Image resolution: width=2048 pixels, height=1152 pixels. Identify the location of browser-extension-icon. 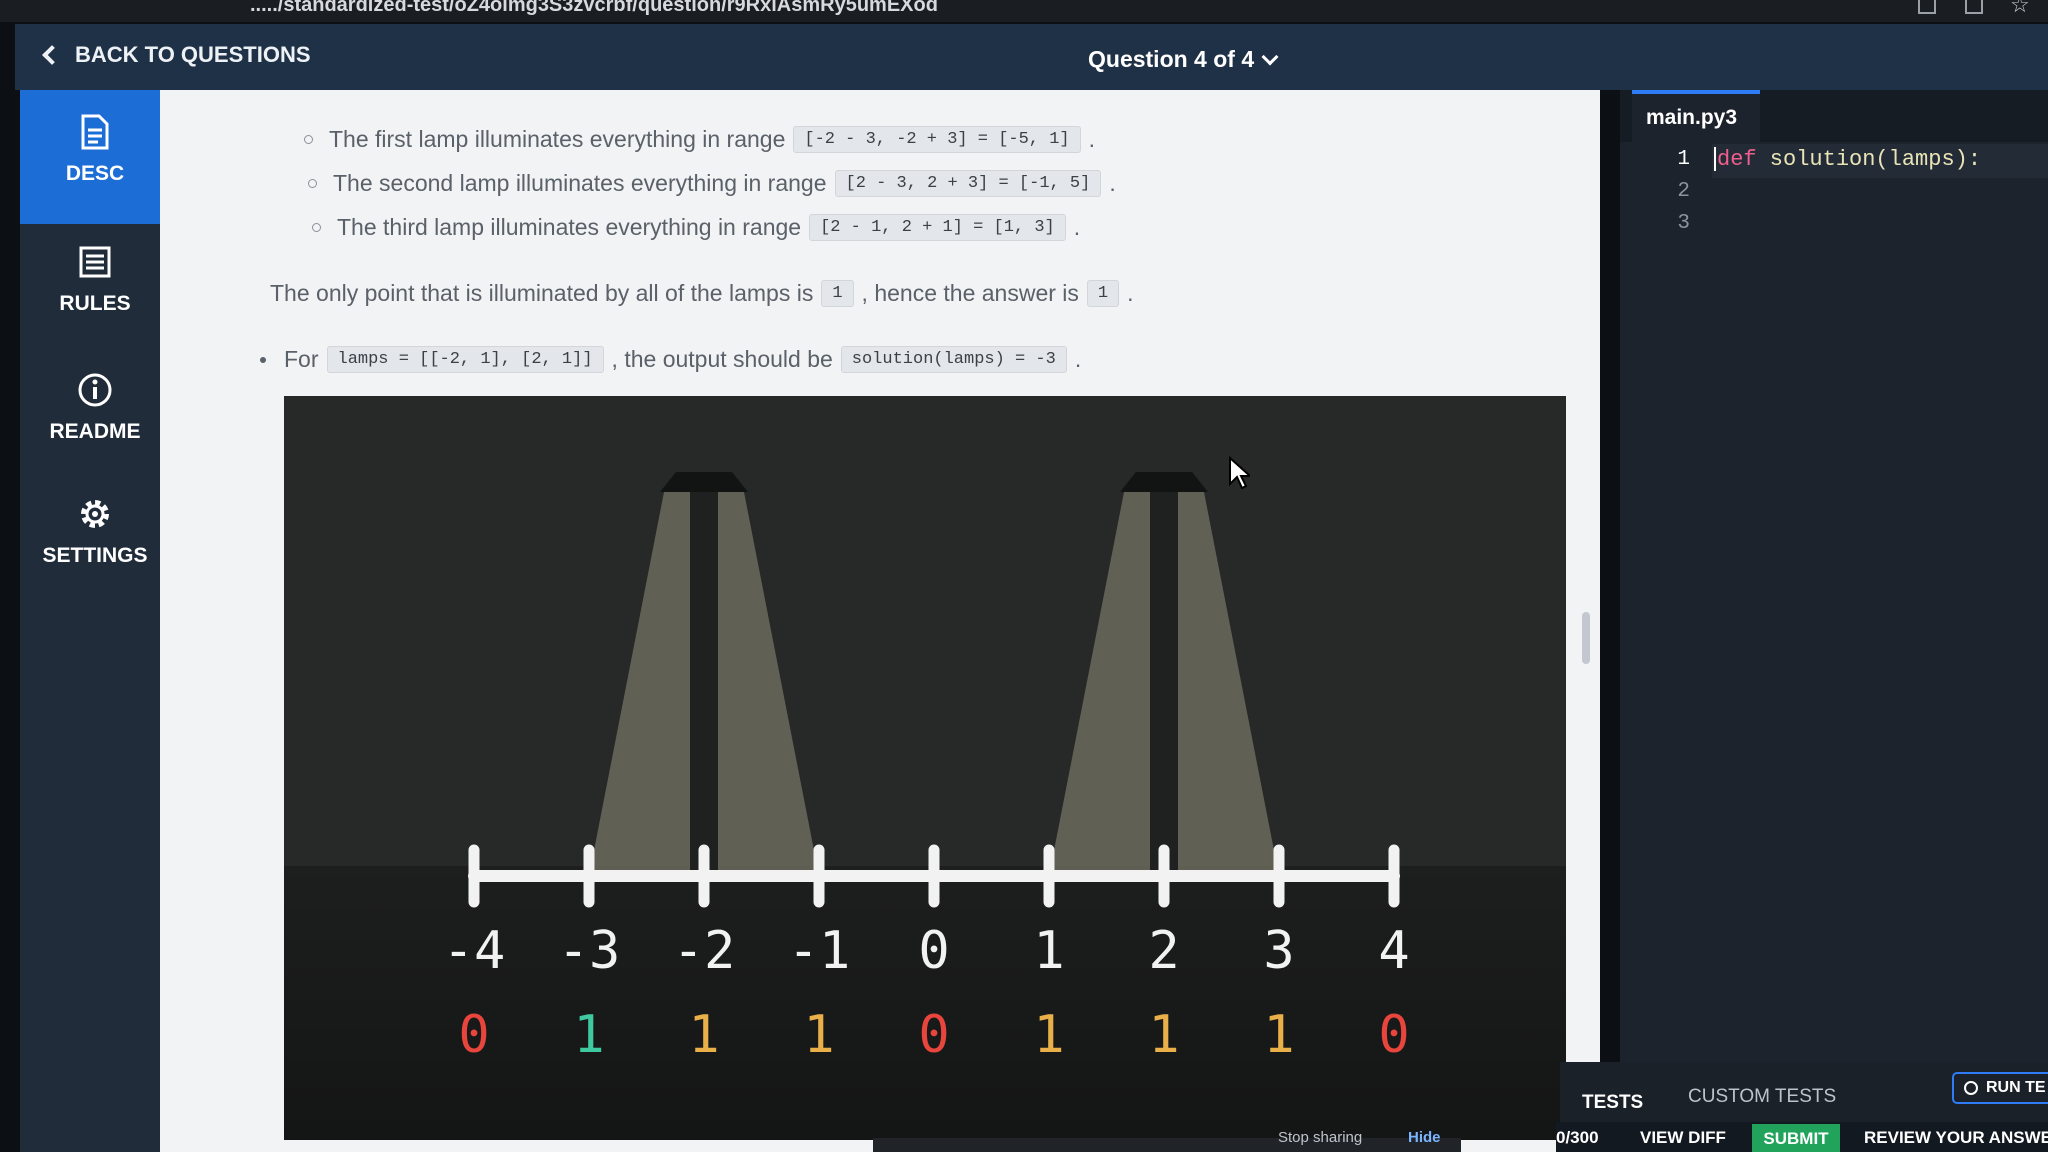
(1927, 7).